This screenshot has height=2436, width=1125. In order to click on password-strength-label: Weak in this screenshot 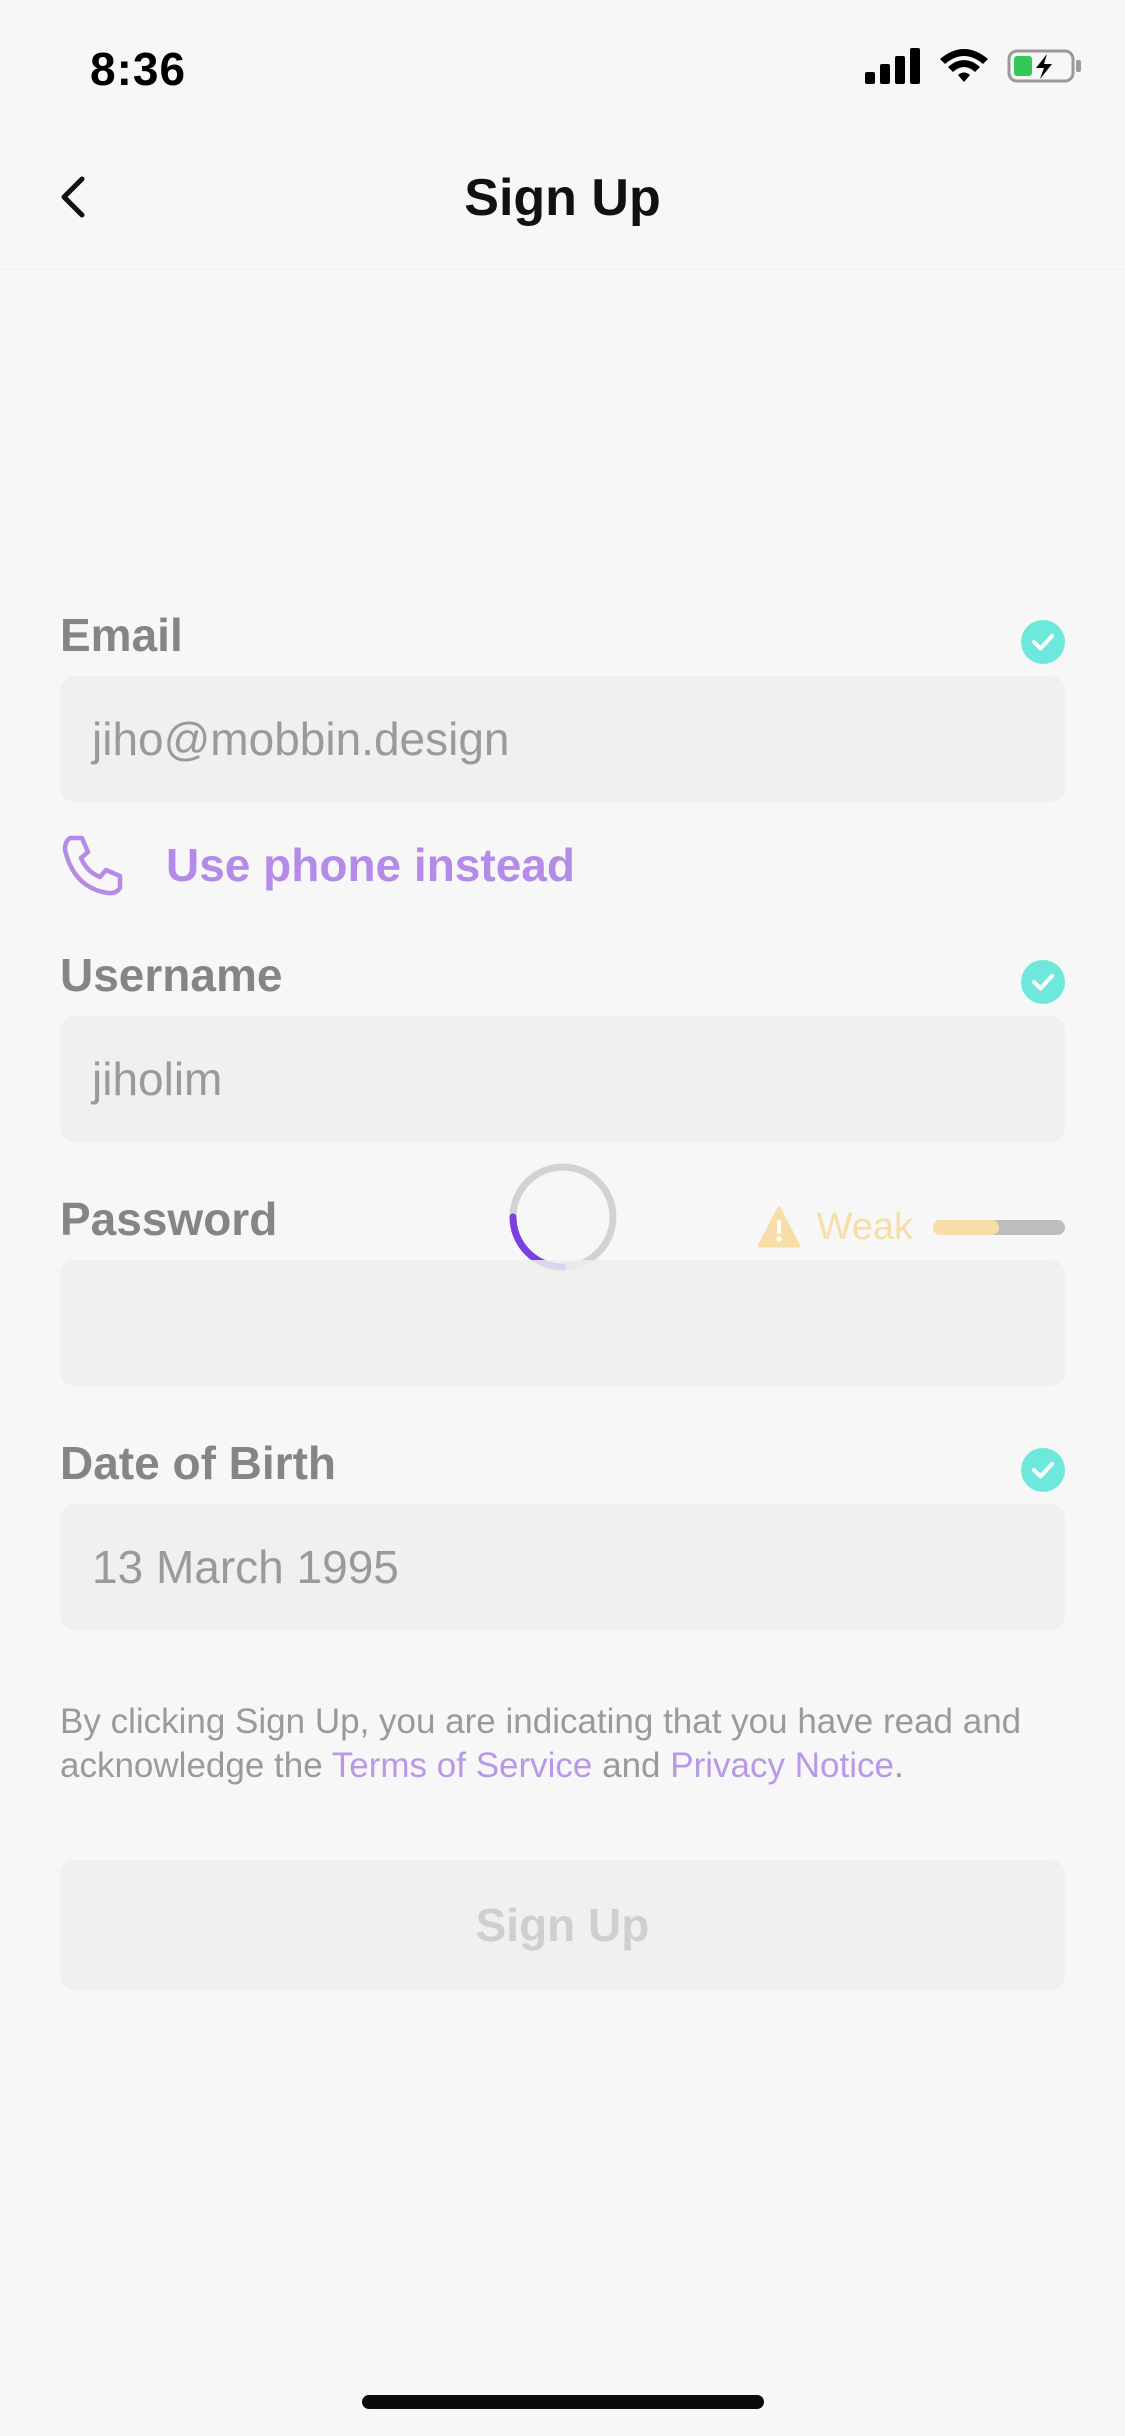, I will do `click(864, 1226)`.